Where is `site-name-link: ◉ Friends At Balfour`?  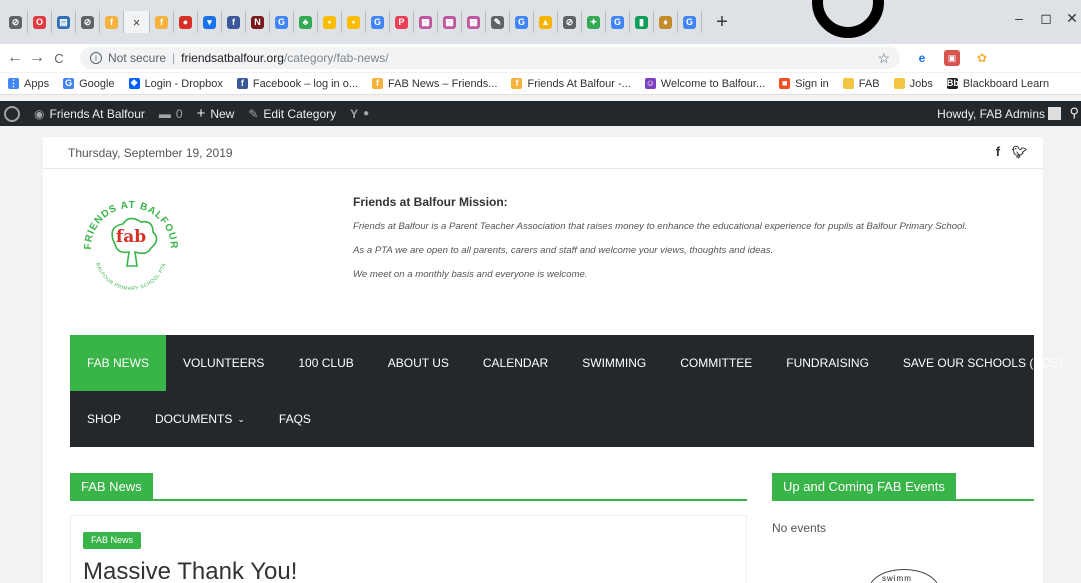 site-name-link: ◉ Friends At Balfour is located at coordinates (89, 114).